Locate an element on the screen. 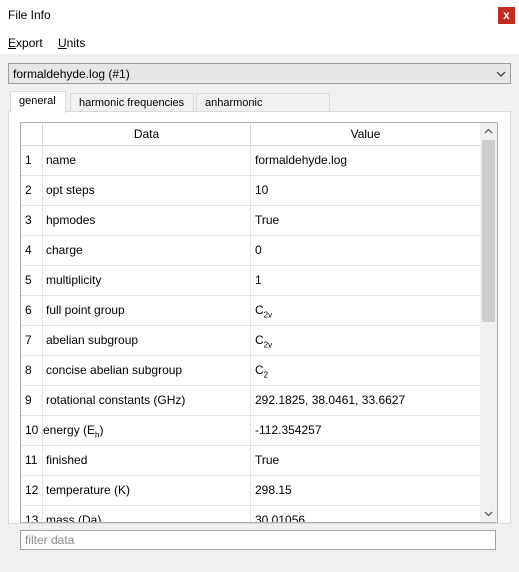 This screenshot has height=572, width=519. value-cell: 10 is located at coordinates (262, 190).